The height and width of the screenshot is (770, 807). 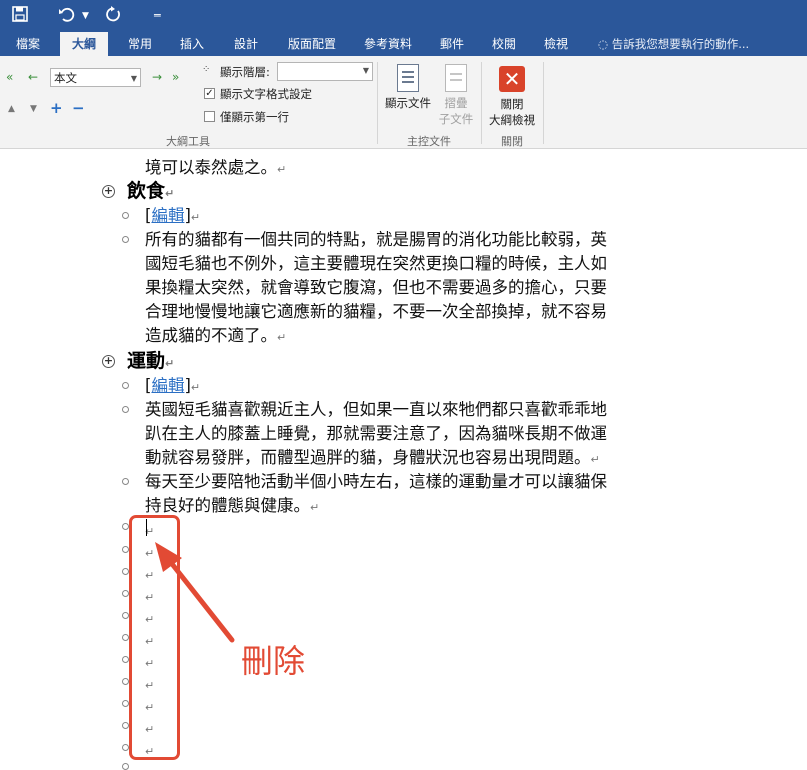 What do you see at coordinates (376, 288) in the screenshot?
I see `paragraph-diet-line: 果換糧太突然，就會導致它腹瀉，但也不需要過多的擔心，只要` at bounding box center [376, 288].